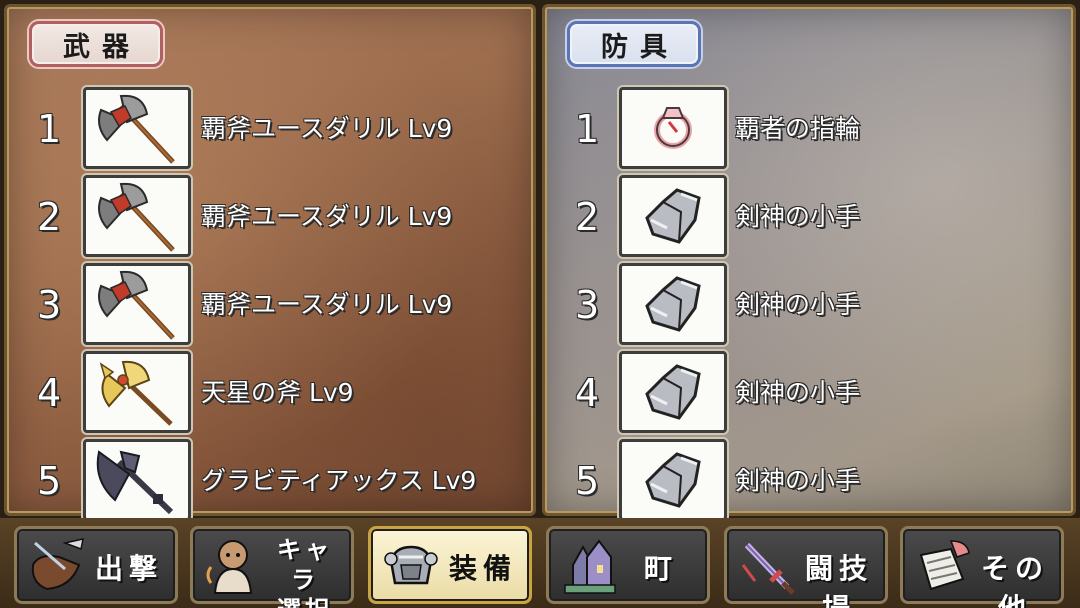  What do you see at coordinates (411, 565) in the screenshot?
I see `armor-equip-icon` at bounding box center [411, 565].